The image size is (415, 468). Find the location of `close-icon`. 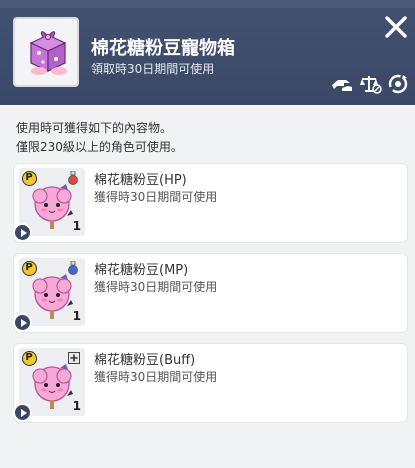

close-icon is located at coordinates (396, 27).